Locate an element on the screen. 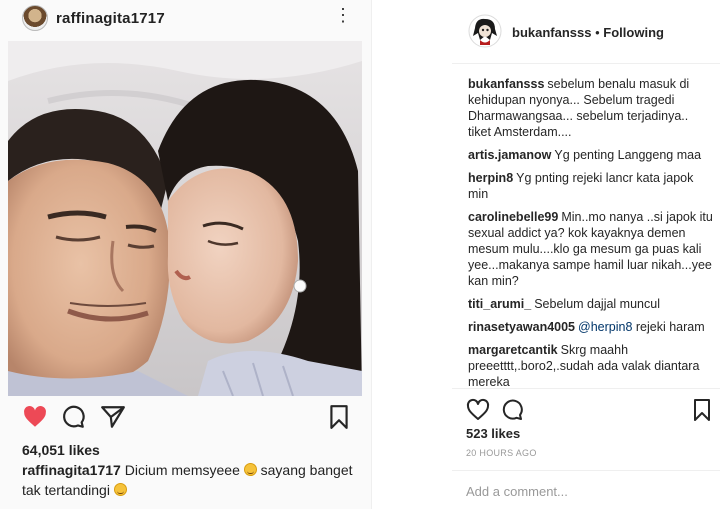  more-icon: ⋮ is located at coordinates (343, 15).